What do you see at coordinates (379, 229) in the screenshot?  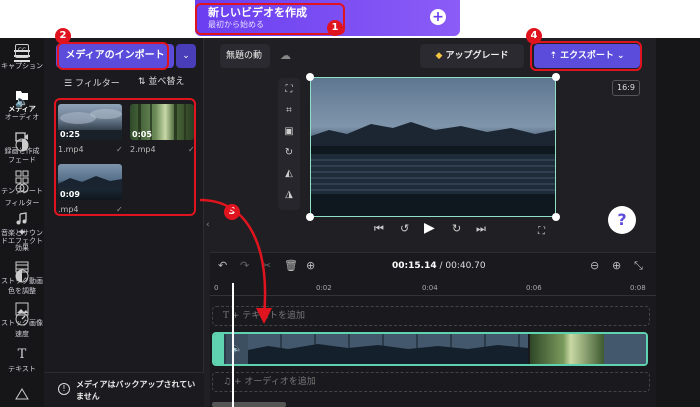 I see `skip-back-icon: ⏮` at bounding box center [379, 229].